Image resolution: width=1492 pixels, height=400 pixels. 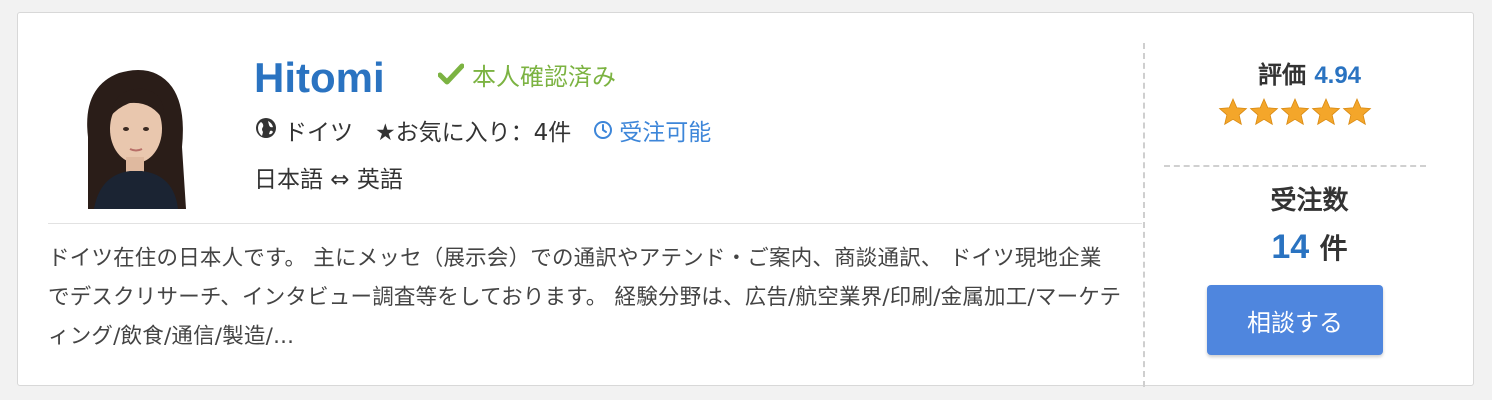 What do you see at coordinates (266, 133) in the screenshot?
I see `globe-icon` at bounding box center [266, 133].